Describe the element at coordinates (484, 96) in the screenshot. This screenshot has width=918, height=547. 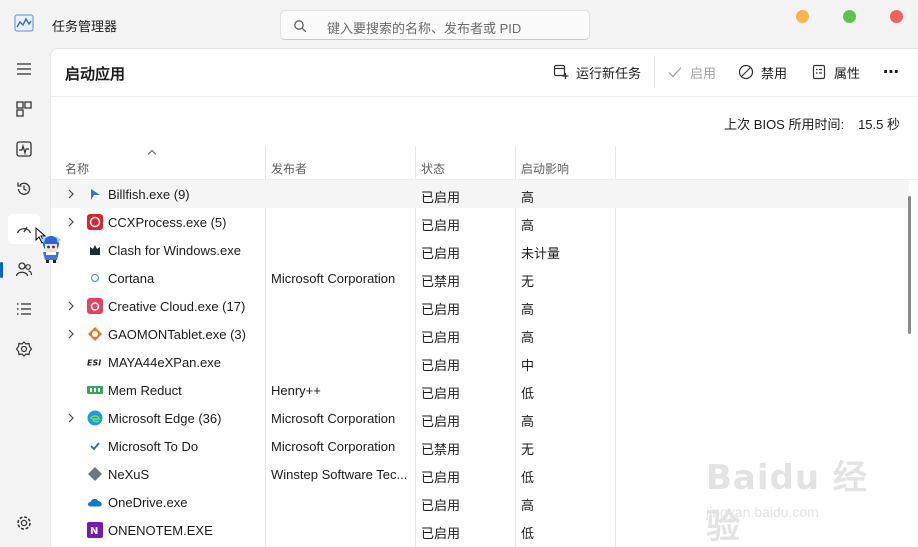
I see `toolbar-divider` at that location.